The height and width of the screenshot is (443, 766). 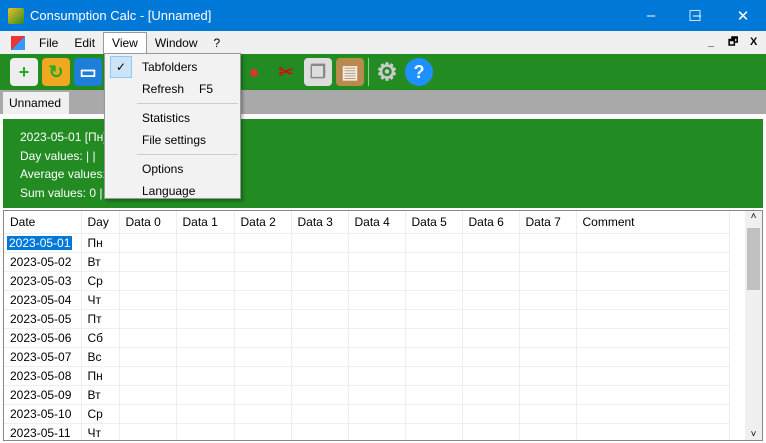 What do you see at coordinates (753, 216) in the screenshot?
I see `scroll-up-button: ˄` at bounding box center [753, 216].